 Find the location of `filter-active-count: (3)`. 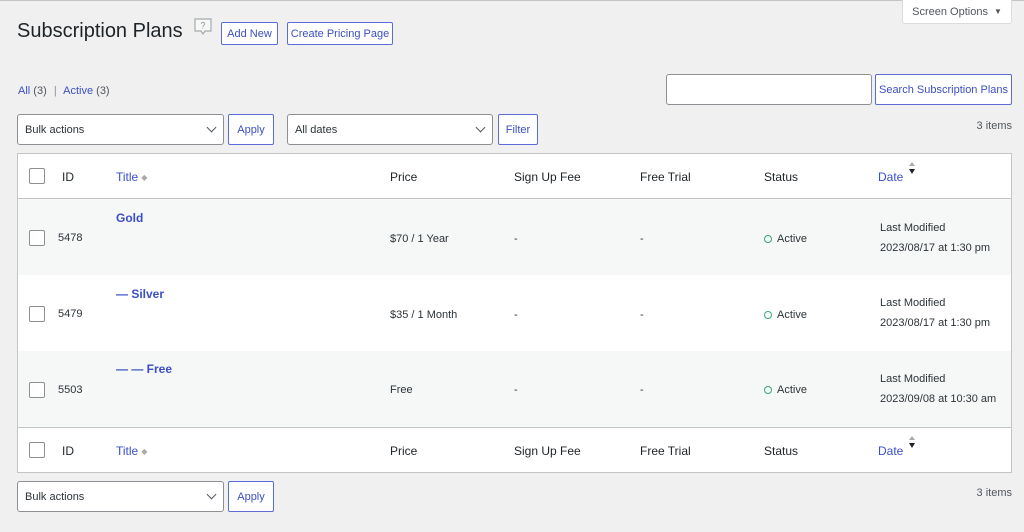

filter-active-count: (3) is located at coordinates (103, 91).